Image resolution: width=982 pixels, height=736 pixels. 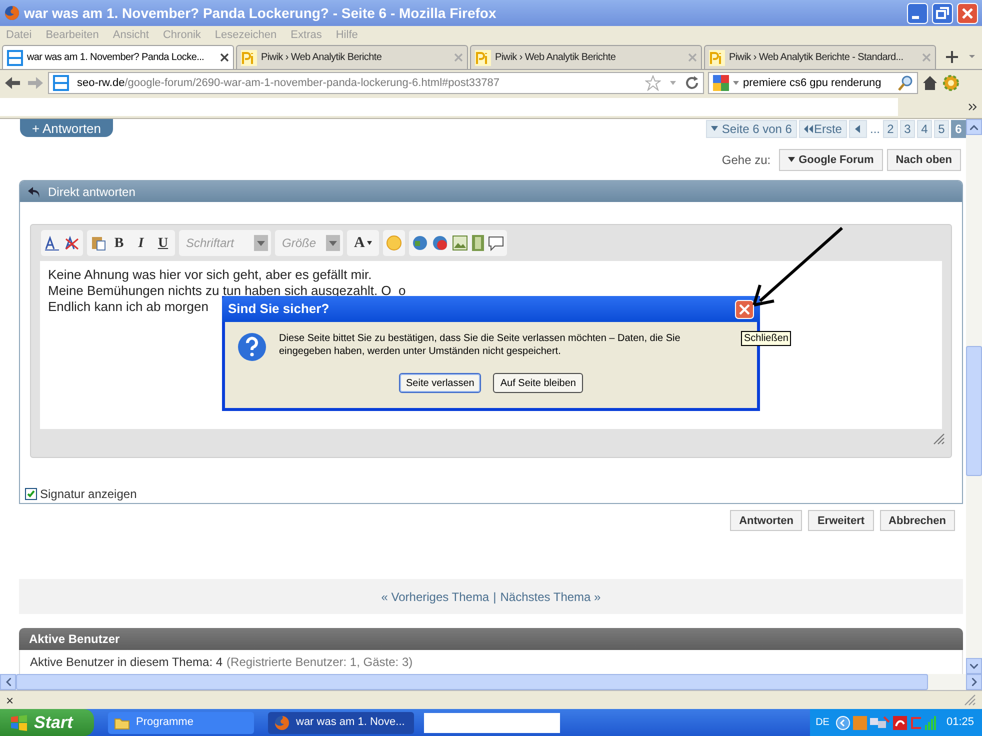 I want to click on previous-page-button, so click(x=857, y=129).